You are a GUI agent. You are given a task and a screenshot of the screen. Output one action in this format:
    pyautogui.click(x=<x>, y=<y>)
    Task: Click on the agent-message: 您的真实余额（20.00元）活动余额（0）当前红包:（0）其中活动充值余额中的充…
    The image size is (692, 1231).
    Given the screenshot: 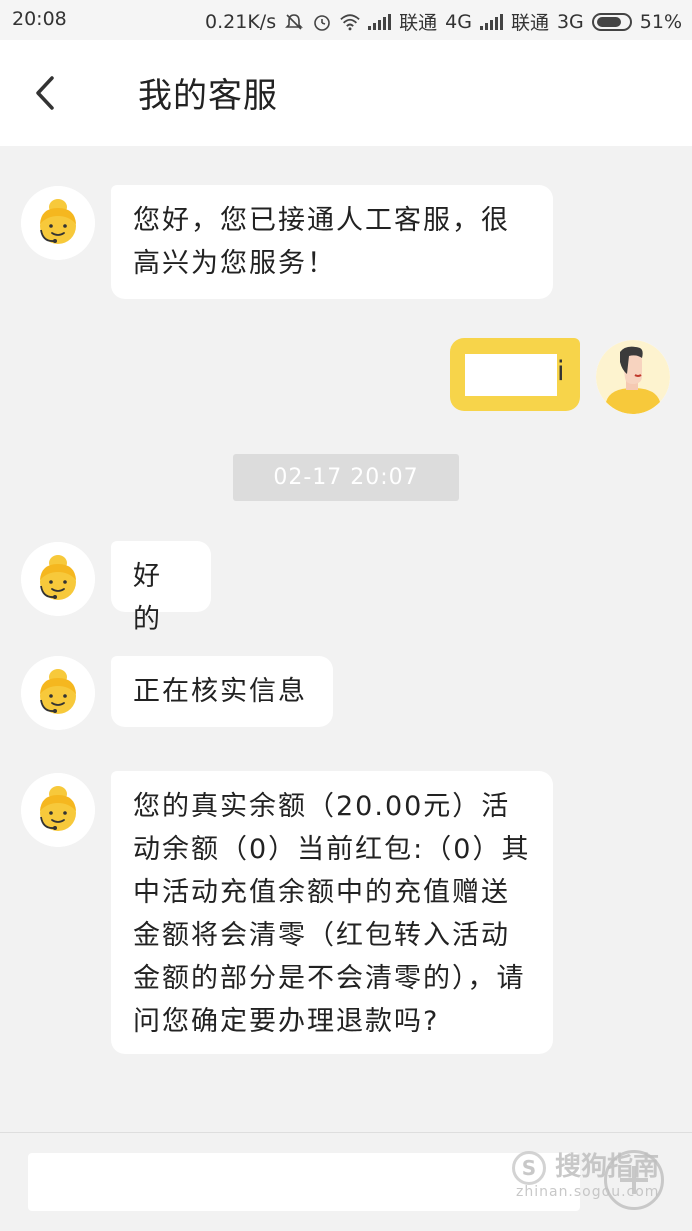 What is the action you would take?
    pyautogui.click(x=332, y=912)
    